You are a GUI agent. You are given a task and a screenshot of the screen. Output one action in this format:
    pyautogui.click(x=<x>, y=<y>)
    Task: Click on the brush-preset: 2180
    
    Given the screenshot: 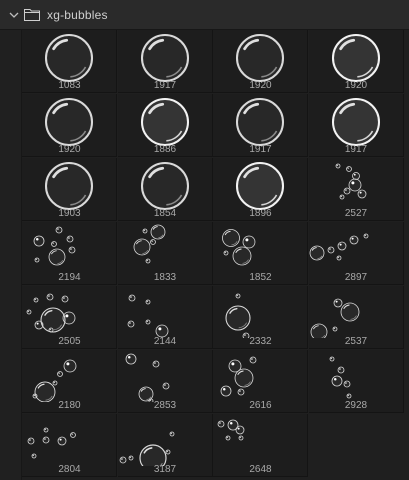 What is the action you would take?
    pyautogui.click(x=69, y=381)
    